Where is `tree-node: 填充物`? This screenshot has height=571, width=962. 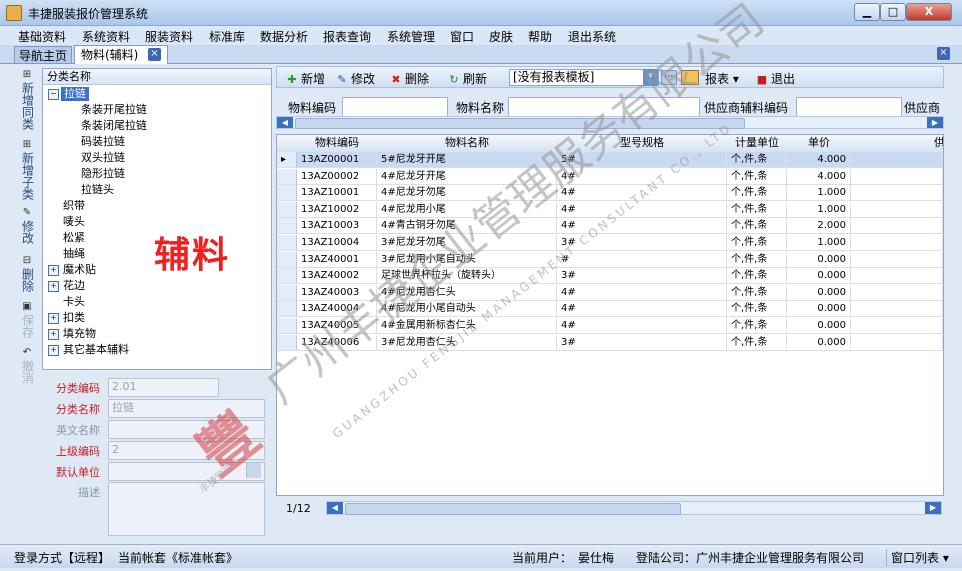 tree-node: 填充物 is located at coordinates (79, 334).